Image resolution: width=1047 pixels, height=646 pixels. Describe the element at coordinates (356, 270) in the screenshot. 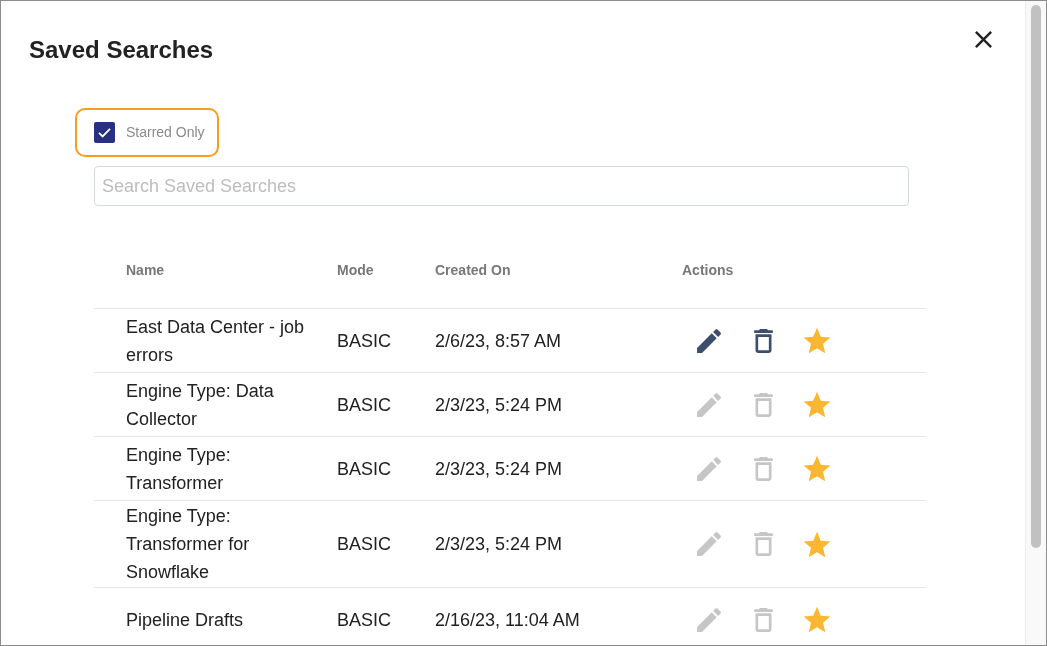

I see `column-header: Mode` at that location.